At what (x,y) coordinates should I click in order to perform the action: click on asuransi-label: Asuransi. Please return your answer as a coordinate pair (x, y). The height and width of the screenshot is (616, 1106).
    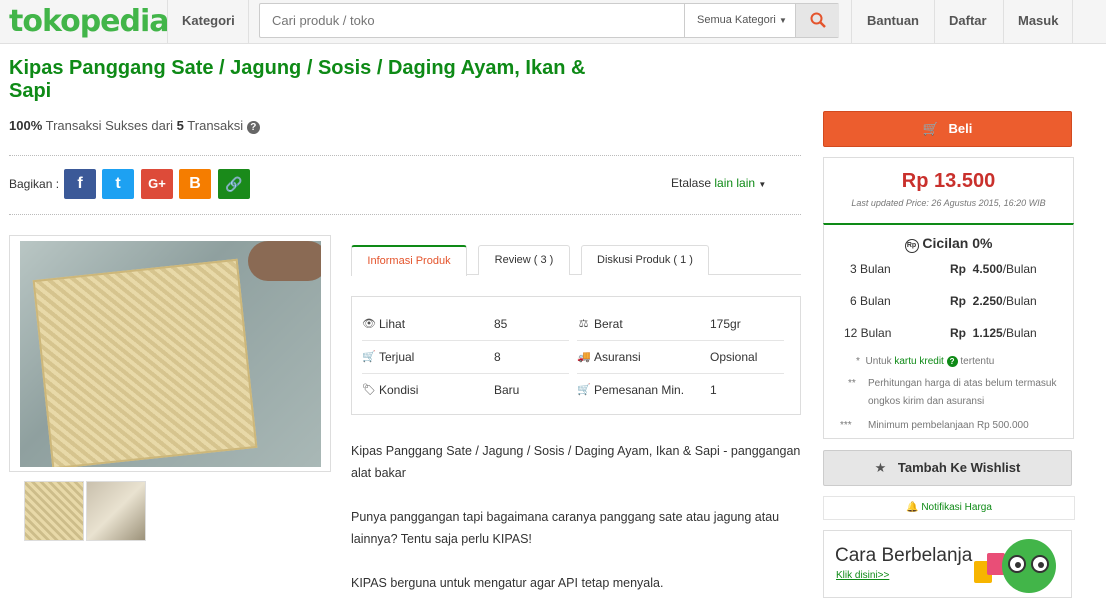
    Looking at the image, I should click on (617, 357).